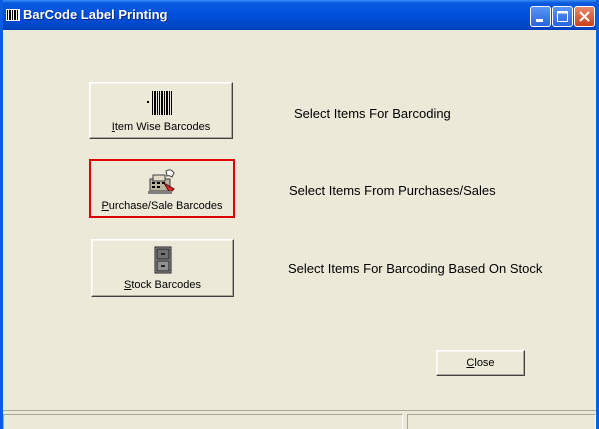  I want to click on close-icon, so click(584, 16).